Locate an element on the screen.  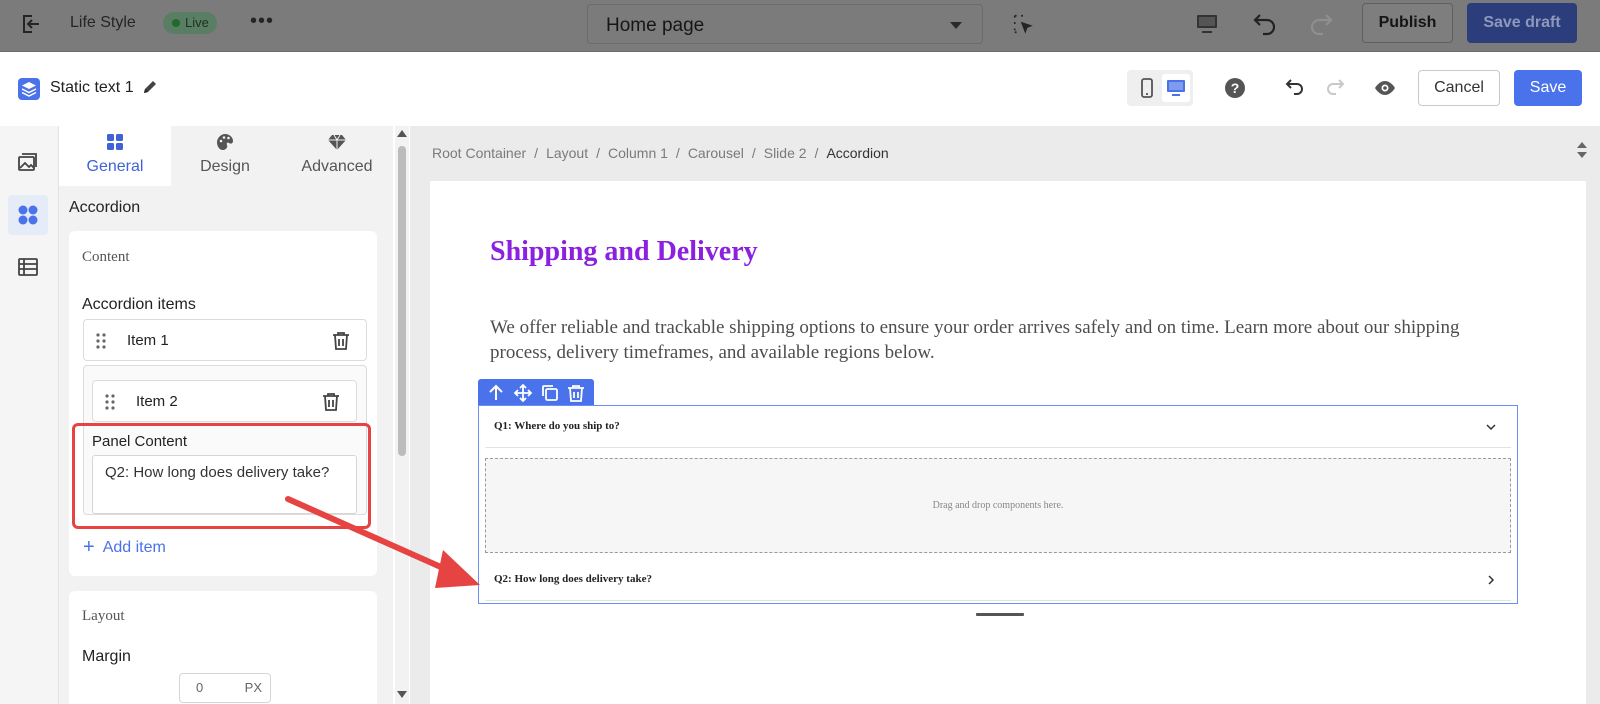
accordion-items-label: Accordion items is located at coordinates (139, 304).